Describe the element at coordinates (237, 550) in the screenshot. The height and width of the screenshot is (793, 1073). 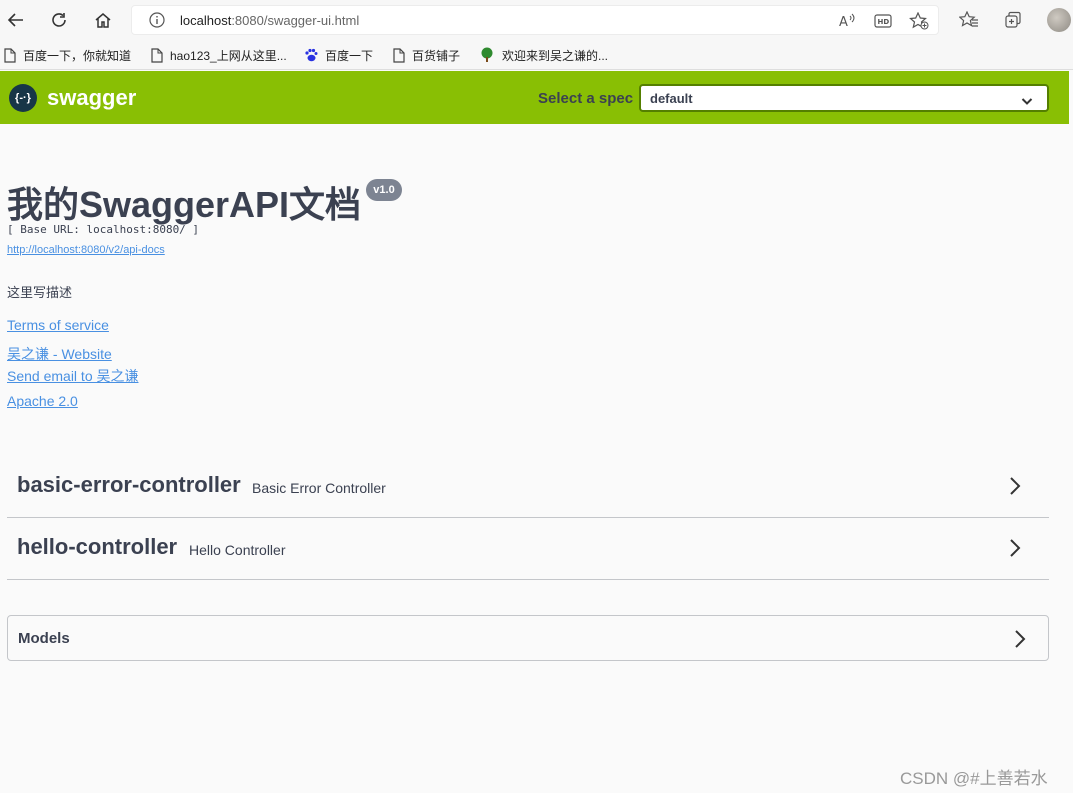
I see `tag-description: Hello Controller` at that location.